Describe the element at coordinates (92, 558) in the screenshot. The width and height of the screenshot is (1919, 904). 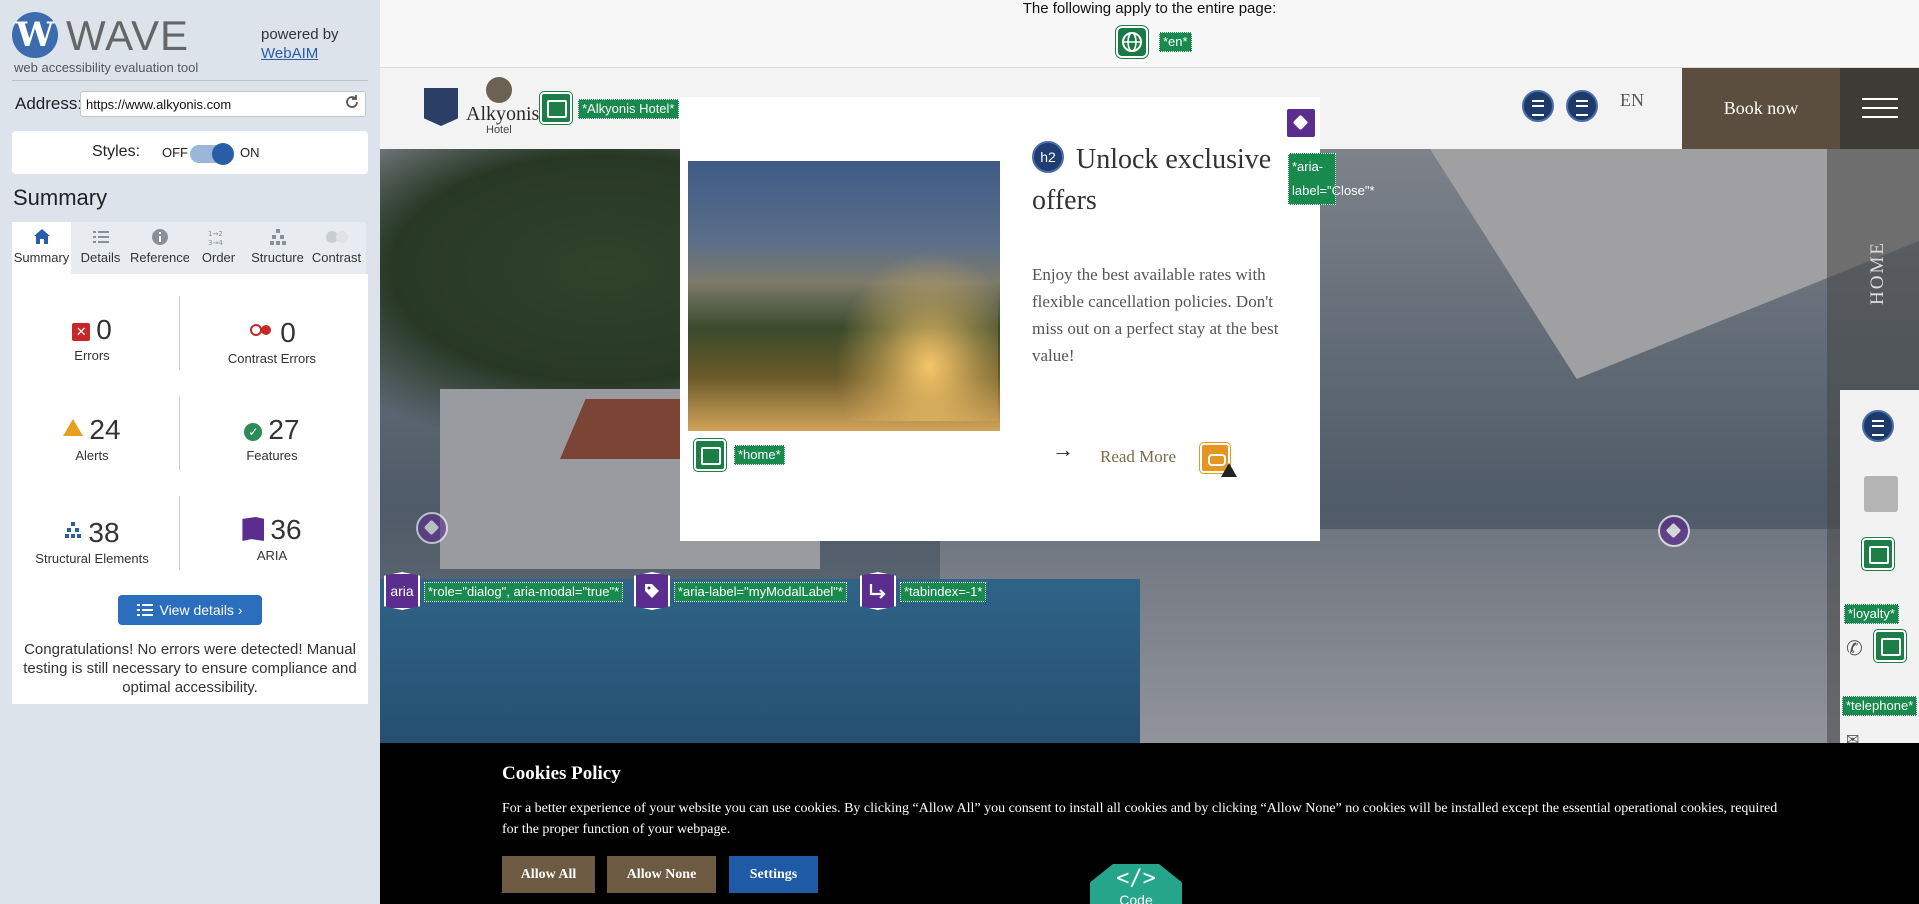
I see `structural-label: Structural Elements` at that location.